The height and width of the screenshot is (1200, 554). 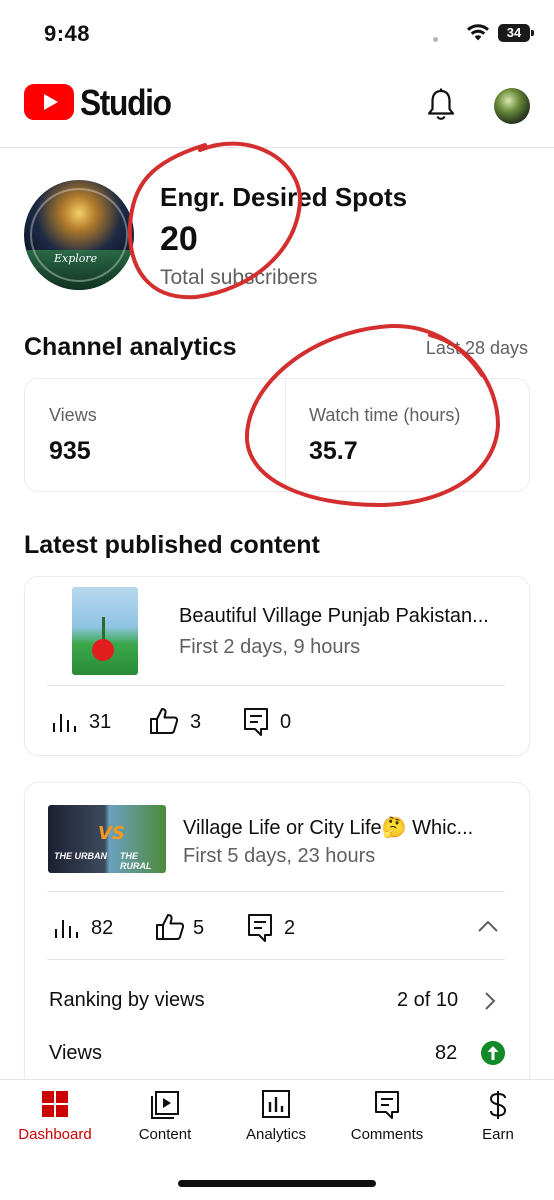 What do you see at coordinates (196, 722) in the screenshot?
I see `likes-count: 3` at bounding box center [196, 722].